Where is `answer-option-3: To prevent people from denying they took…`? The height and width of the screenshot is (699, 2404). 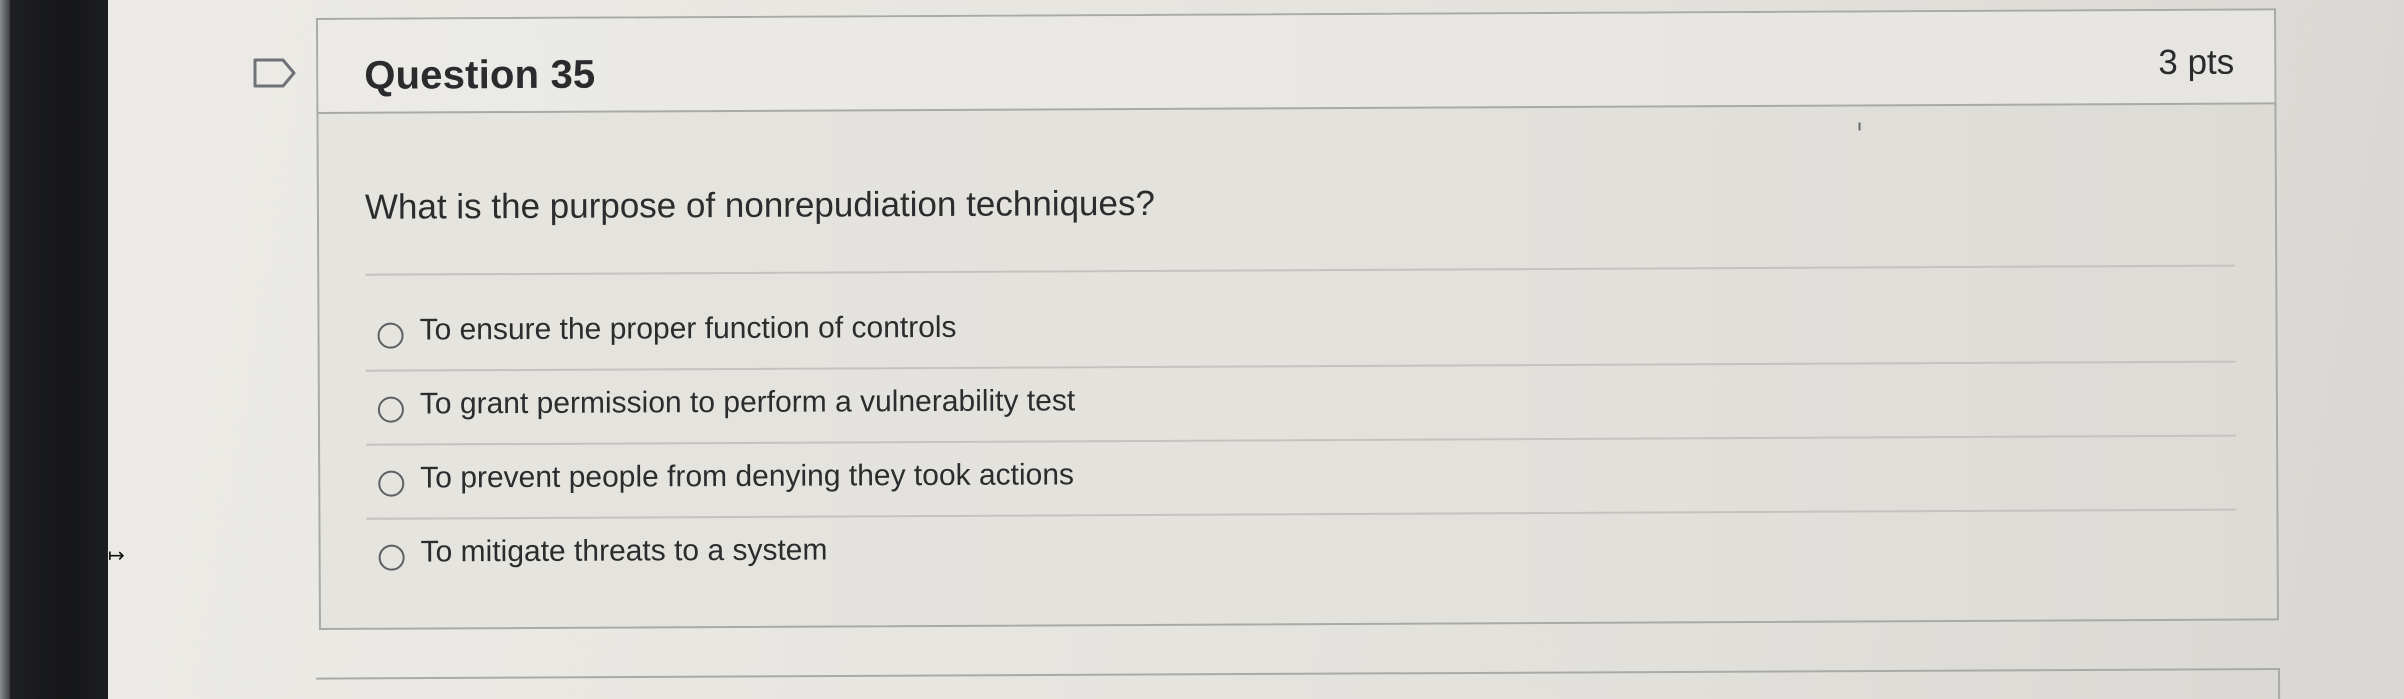 answer-option-3: To prevent people from denying they took… is located at coordinates (1301, 483).